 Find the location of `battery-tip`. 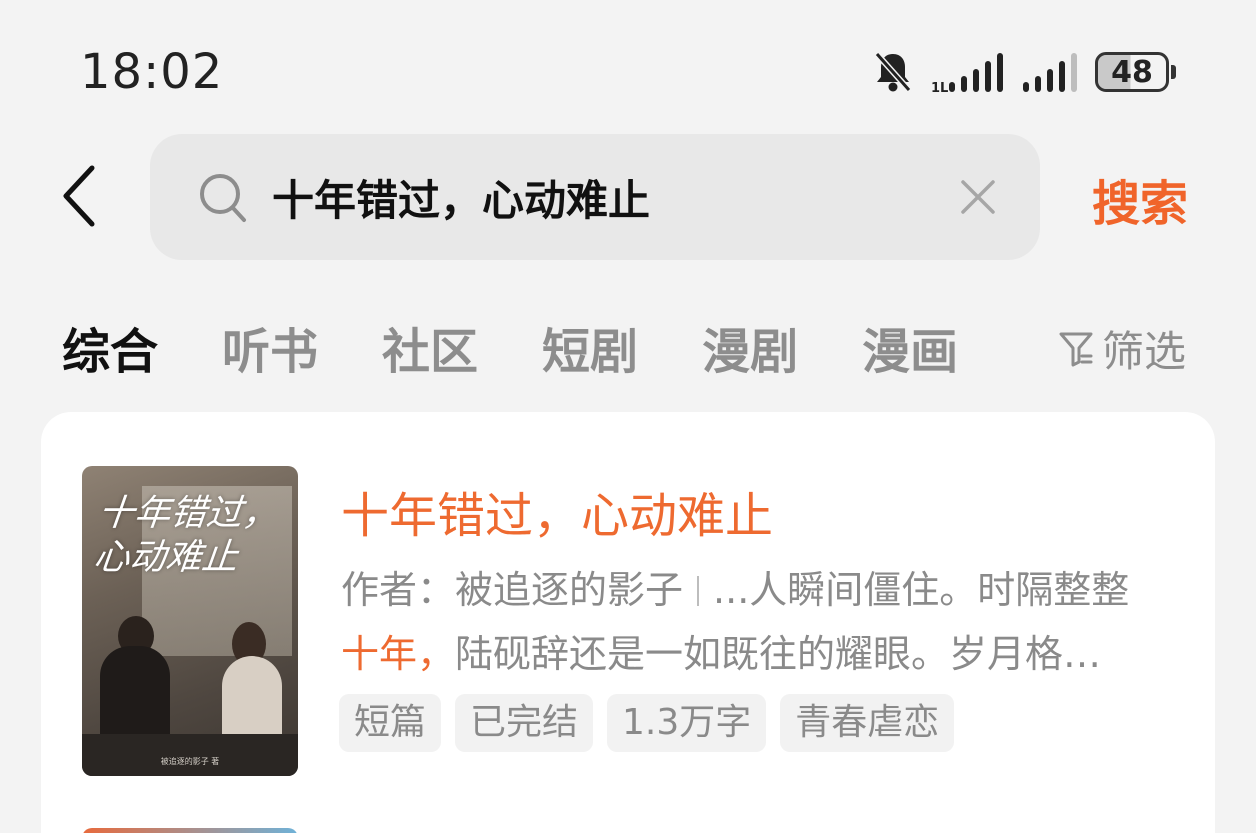

battery-tip is located at coordinates (1173, 72).